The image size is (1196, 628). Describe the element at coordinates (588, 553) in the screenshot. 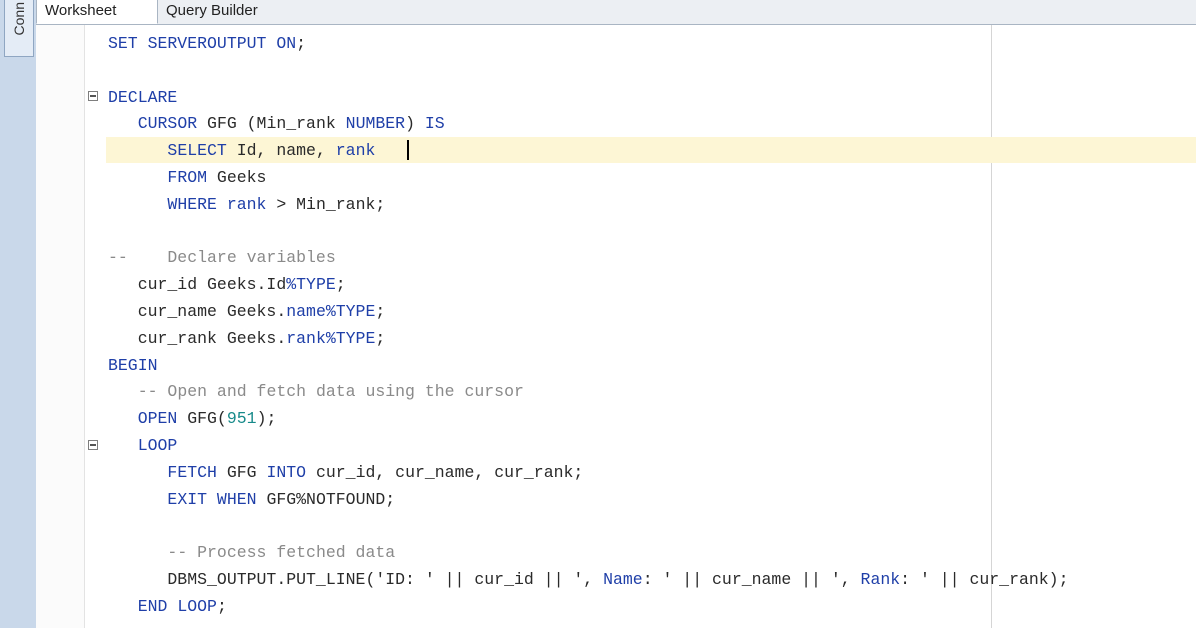

I see `code-line: -- Process fetched data` at that location.